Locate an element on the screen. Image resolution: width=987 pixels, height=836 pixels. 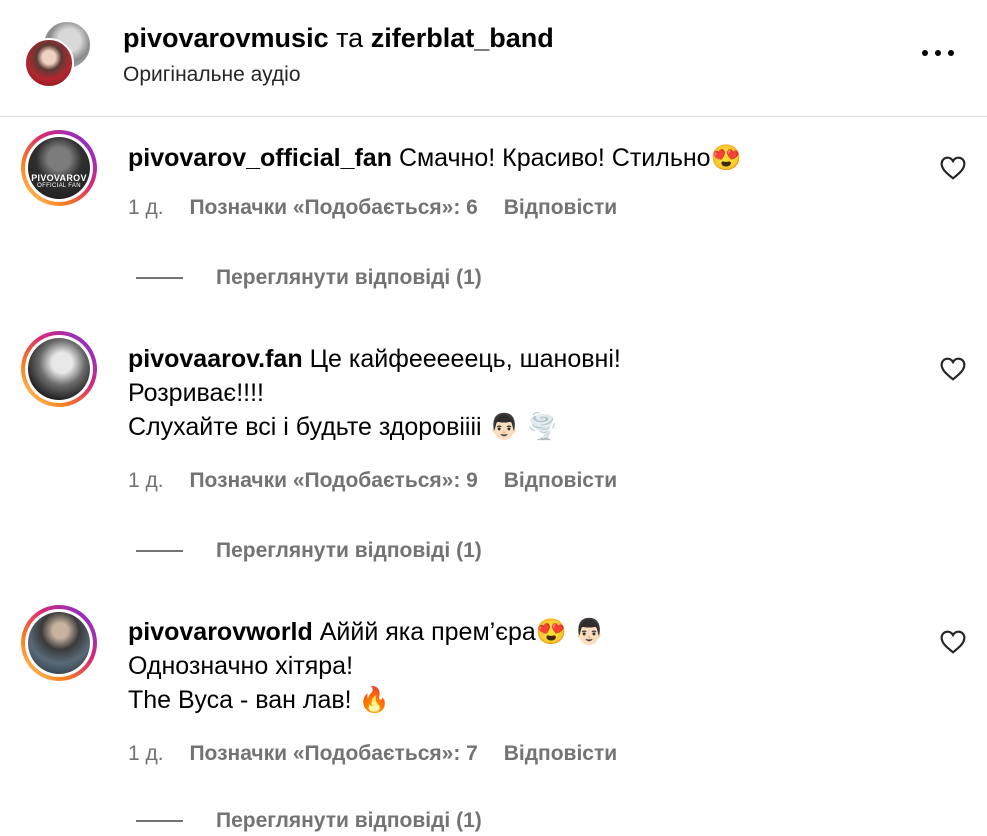
post-authors: pivovarovmusic та ziferblat_band is located at coordinates (338, 38).